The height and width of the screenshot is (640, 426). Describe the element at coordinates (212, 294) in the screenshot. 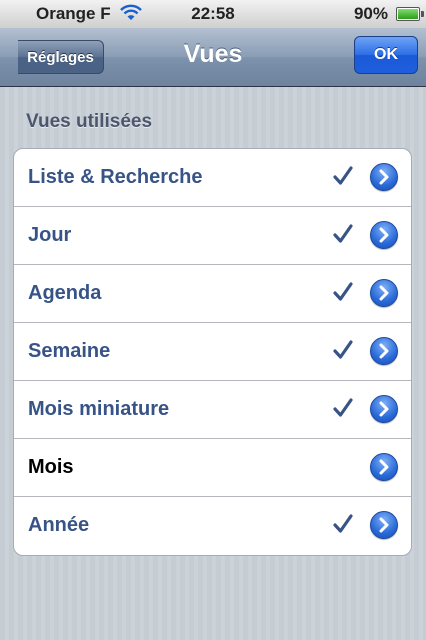

I see `list-item: Agenda` at that location.